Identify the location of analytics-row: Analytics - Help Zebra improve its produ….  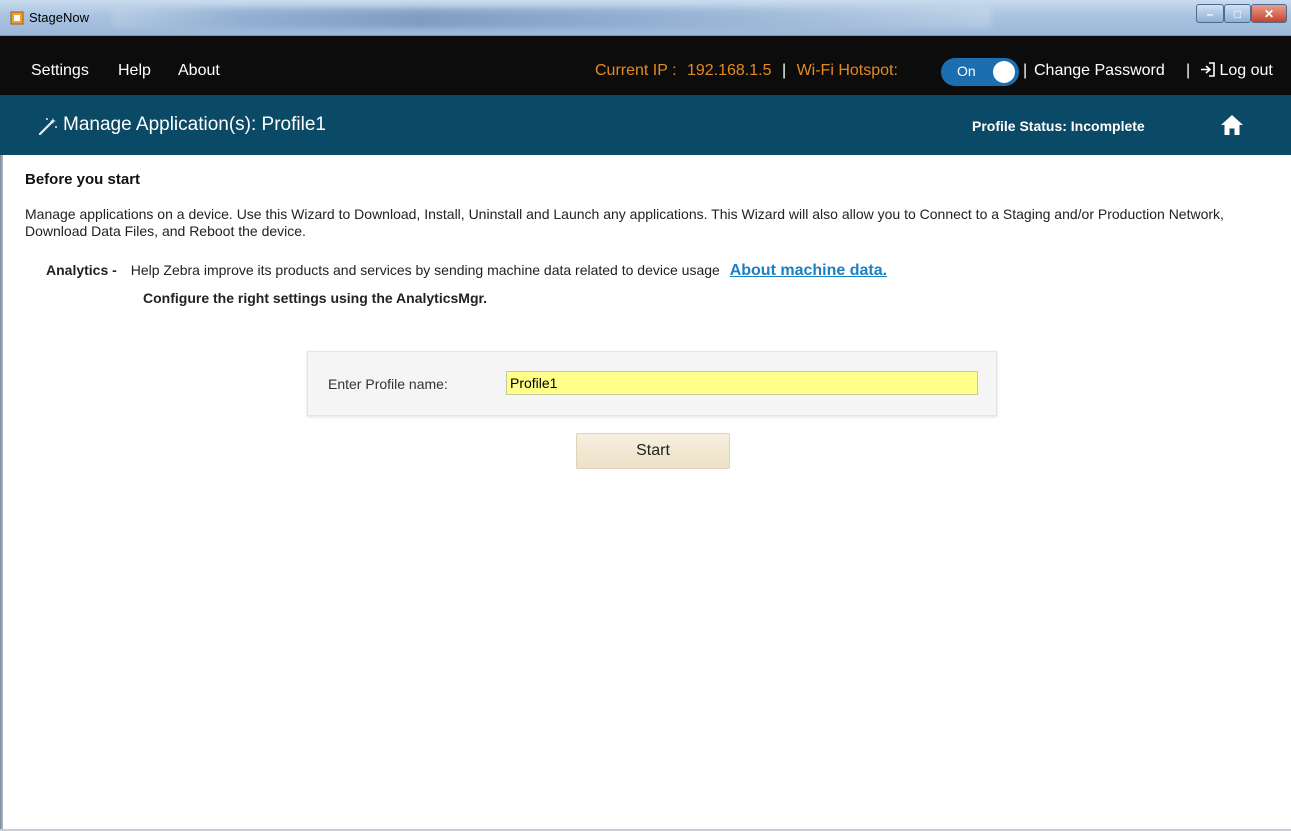
(466, 271).